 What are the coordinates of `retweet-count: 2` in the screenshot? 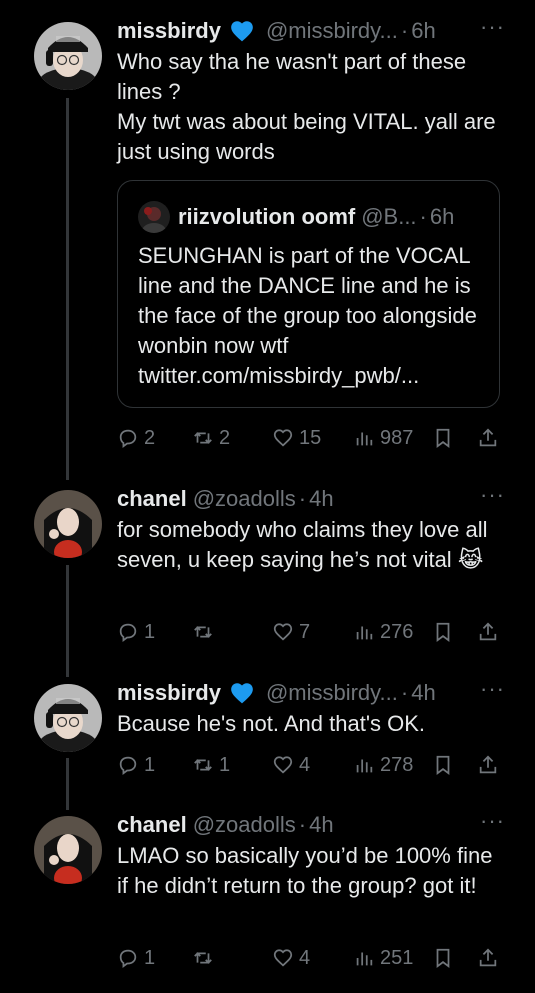 It's located at (225, 437).